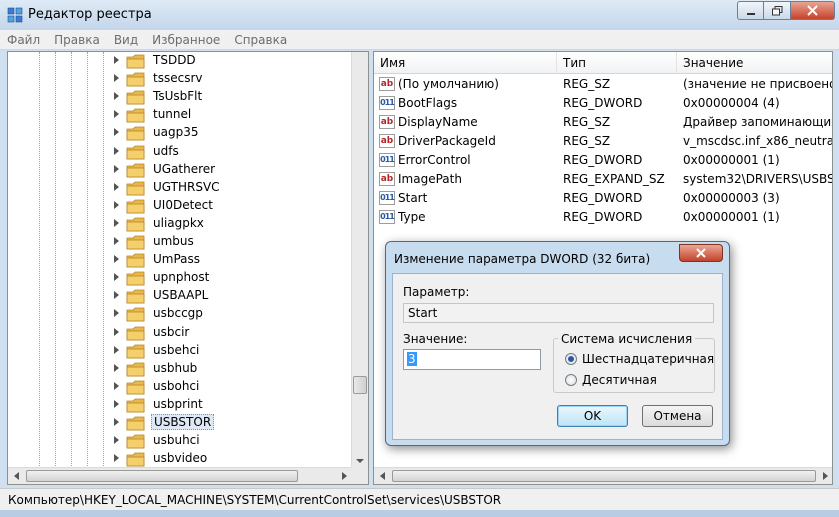 The height and width of the screenshot is (517, 839). I want to click on menu-view: Вид, so click(126, 40).